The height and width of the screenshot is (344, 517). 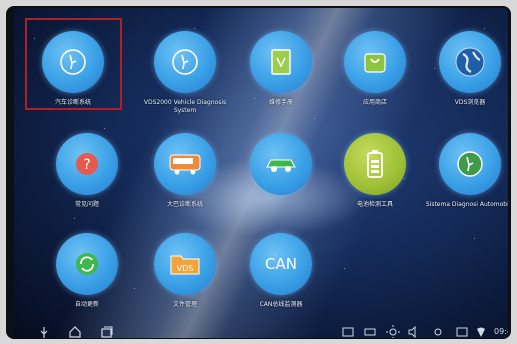 I want to click on app-faq: ? 常见问题, so click(x=87, y=183).